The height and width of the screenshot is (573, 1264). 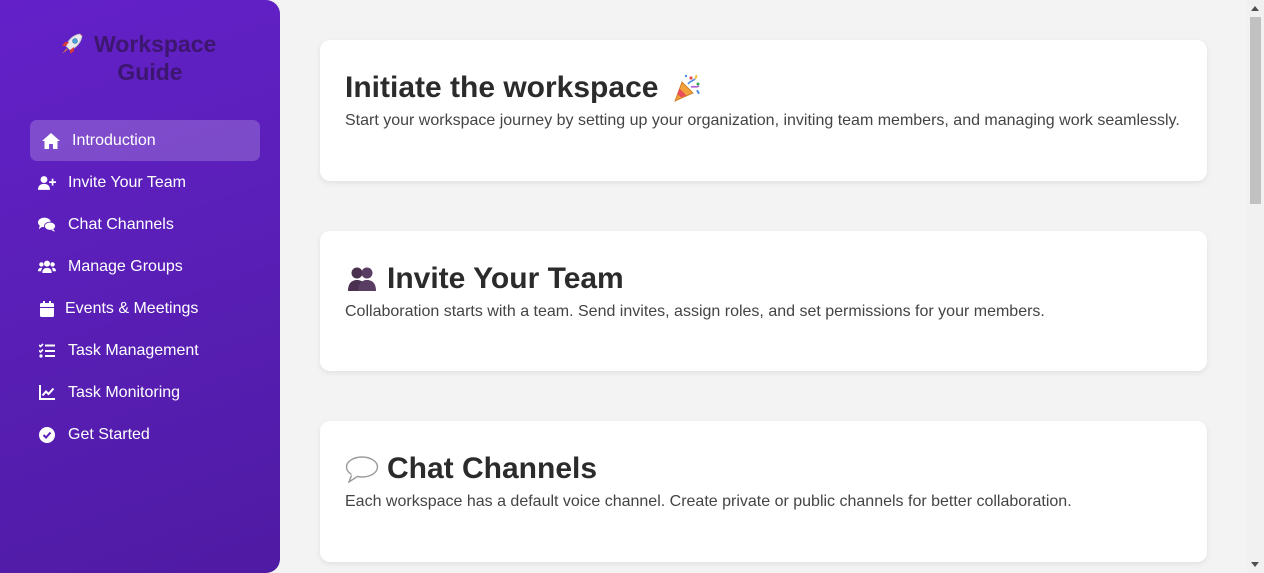 I want to click on sidebar-item-task-management: Task Management, so click(x=145, y=350).